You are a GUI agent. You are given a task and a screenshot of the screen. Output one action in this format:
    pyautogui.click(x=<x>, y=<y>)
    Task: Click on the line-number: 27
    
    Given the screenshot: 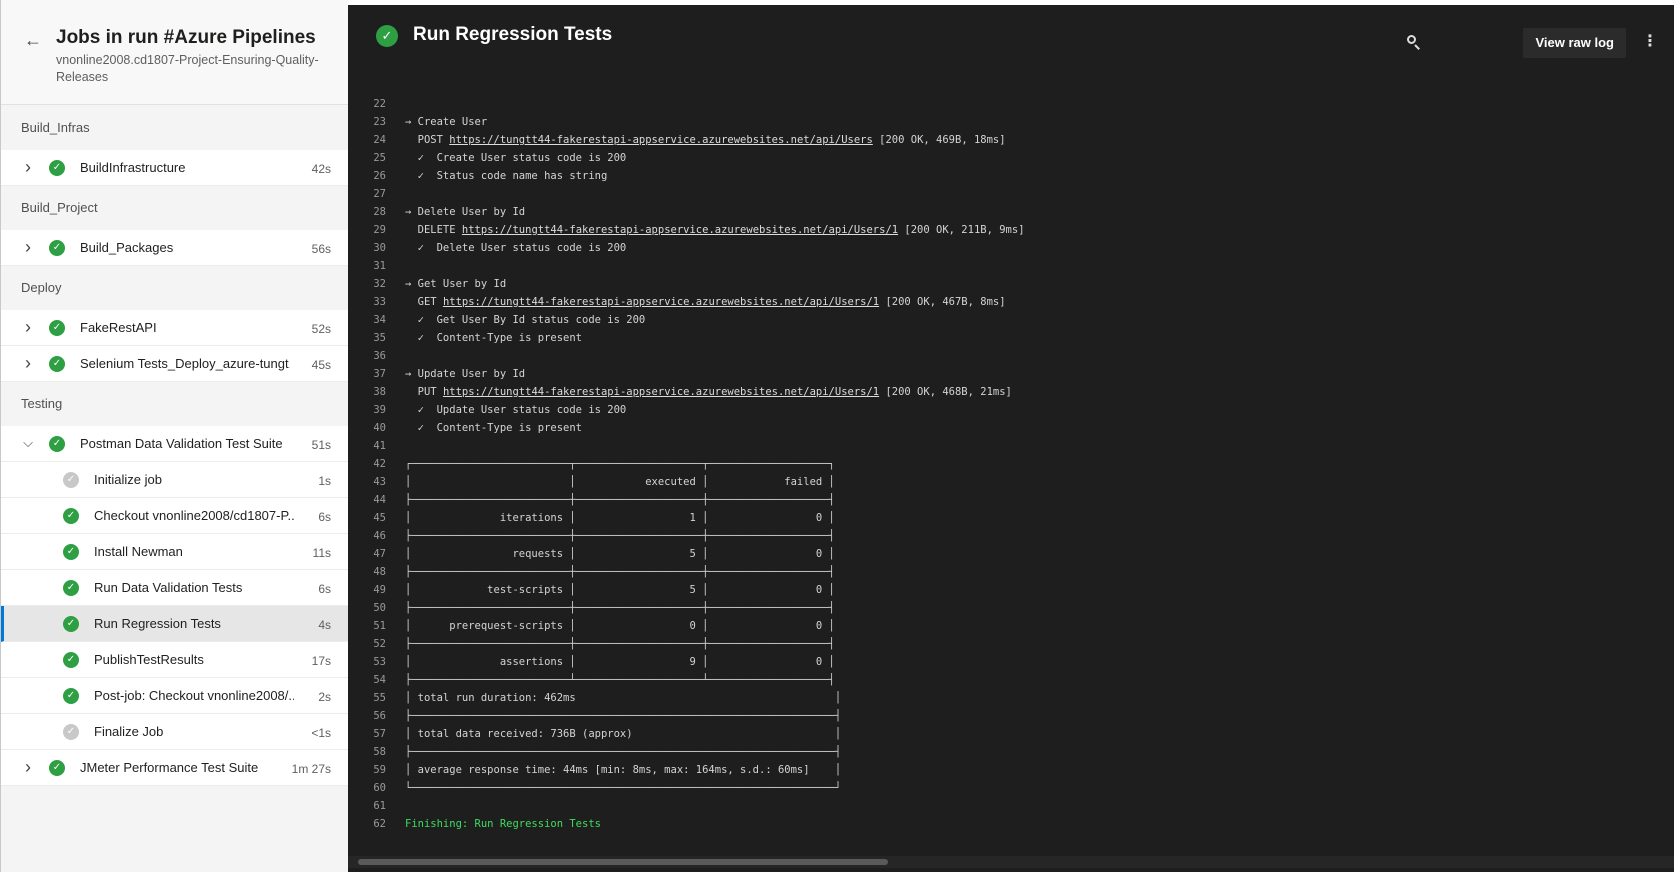 What is the action you would take?
    pyautogui.click(x=379, y=194)
    